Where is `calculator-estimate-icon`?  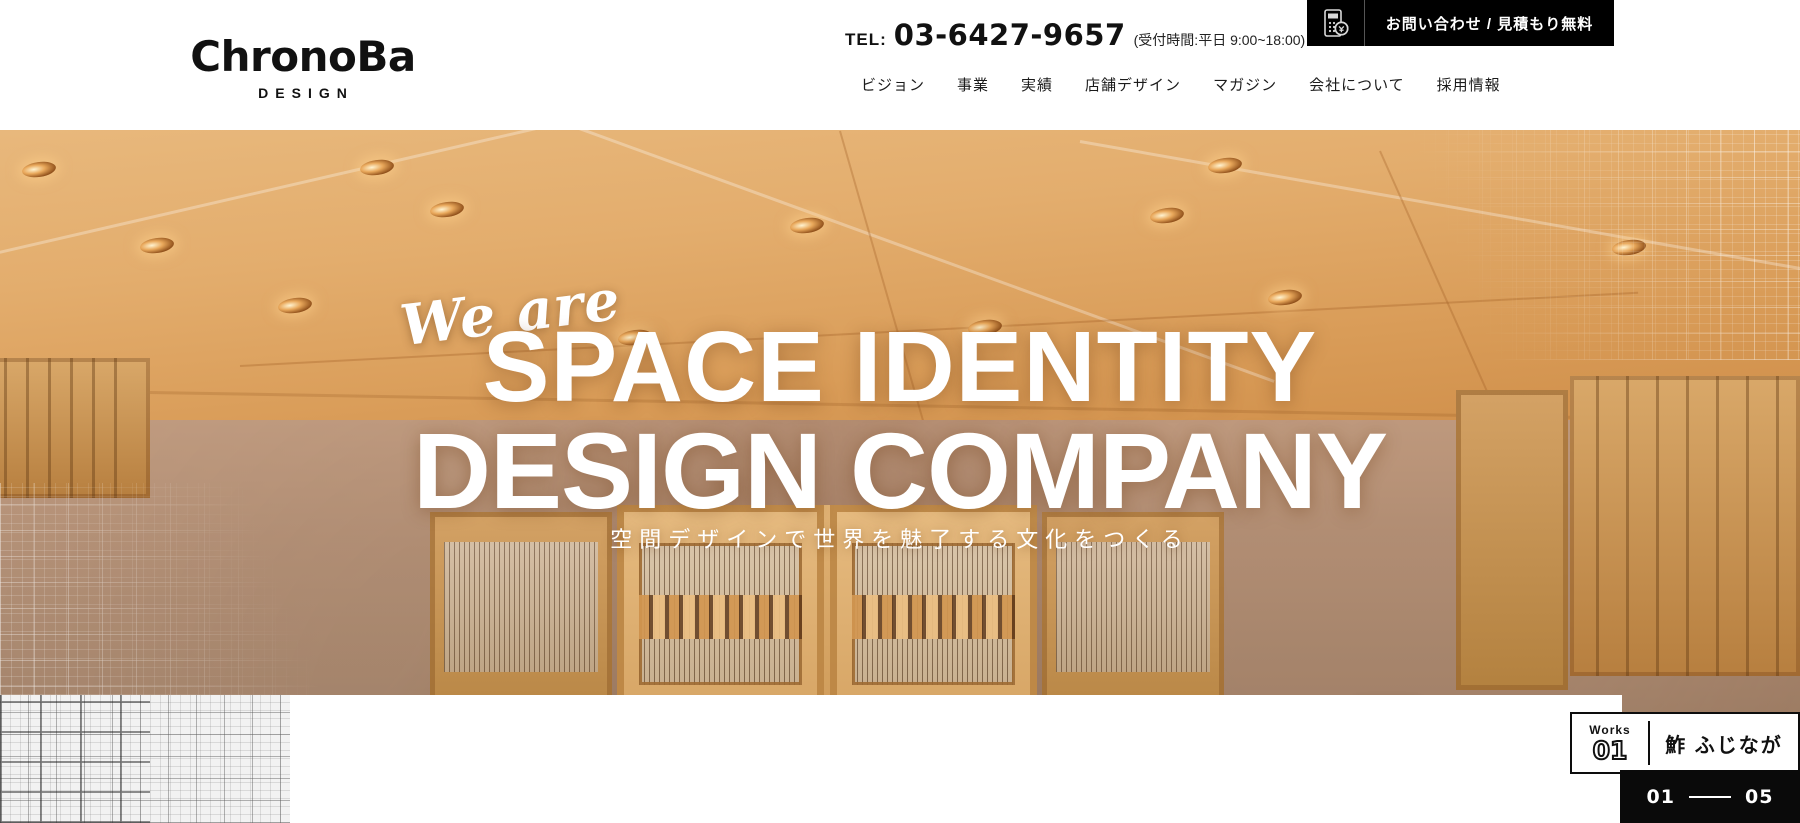 calculator-estimate-icon is located at coordinates (1336, 23).